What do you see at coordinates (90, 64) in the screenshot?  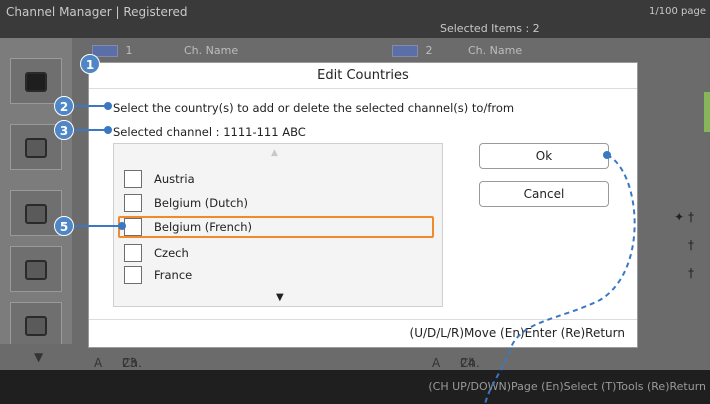 I see `callout-marker: 1` at bounding box center [90, 64].